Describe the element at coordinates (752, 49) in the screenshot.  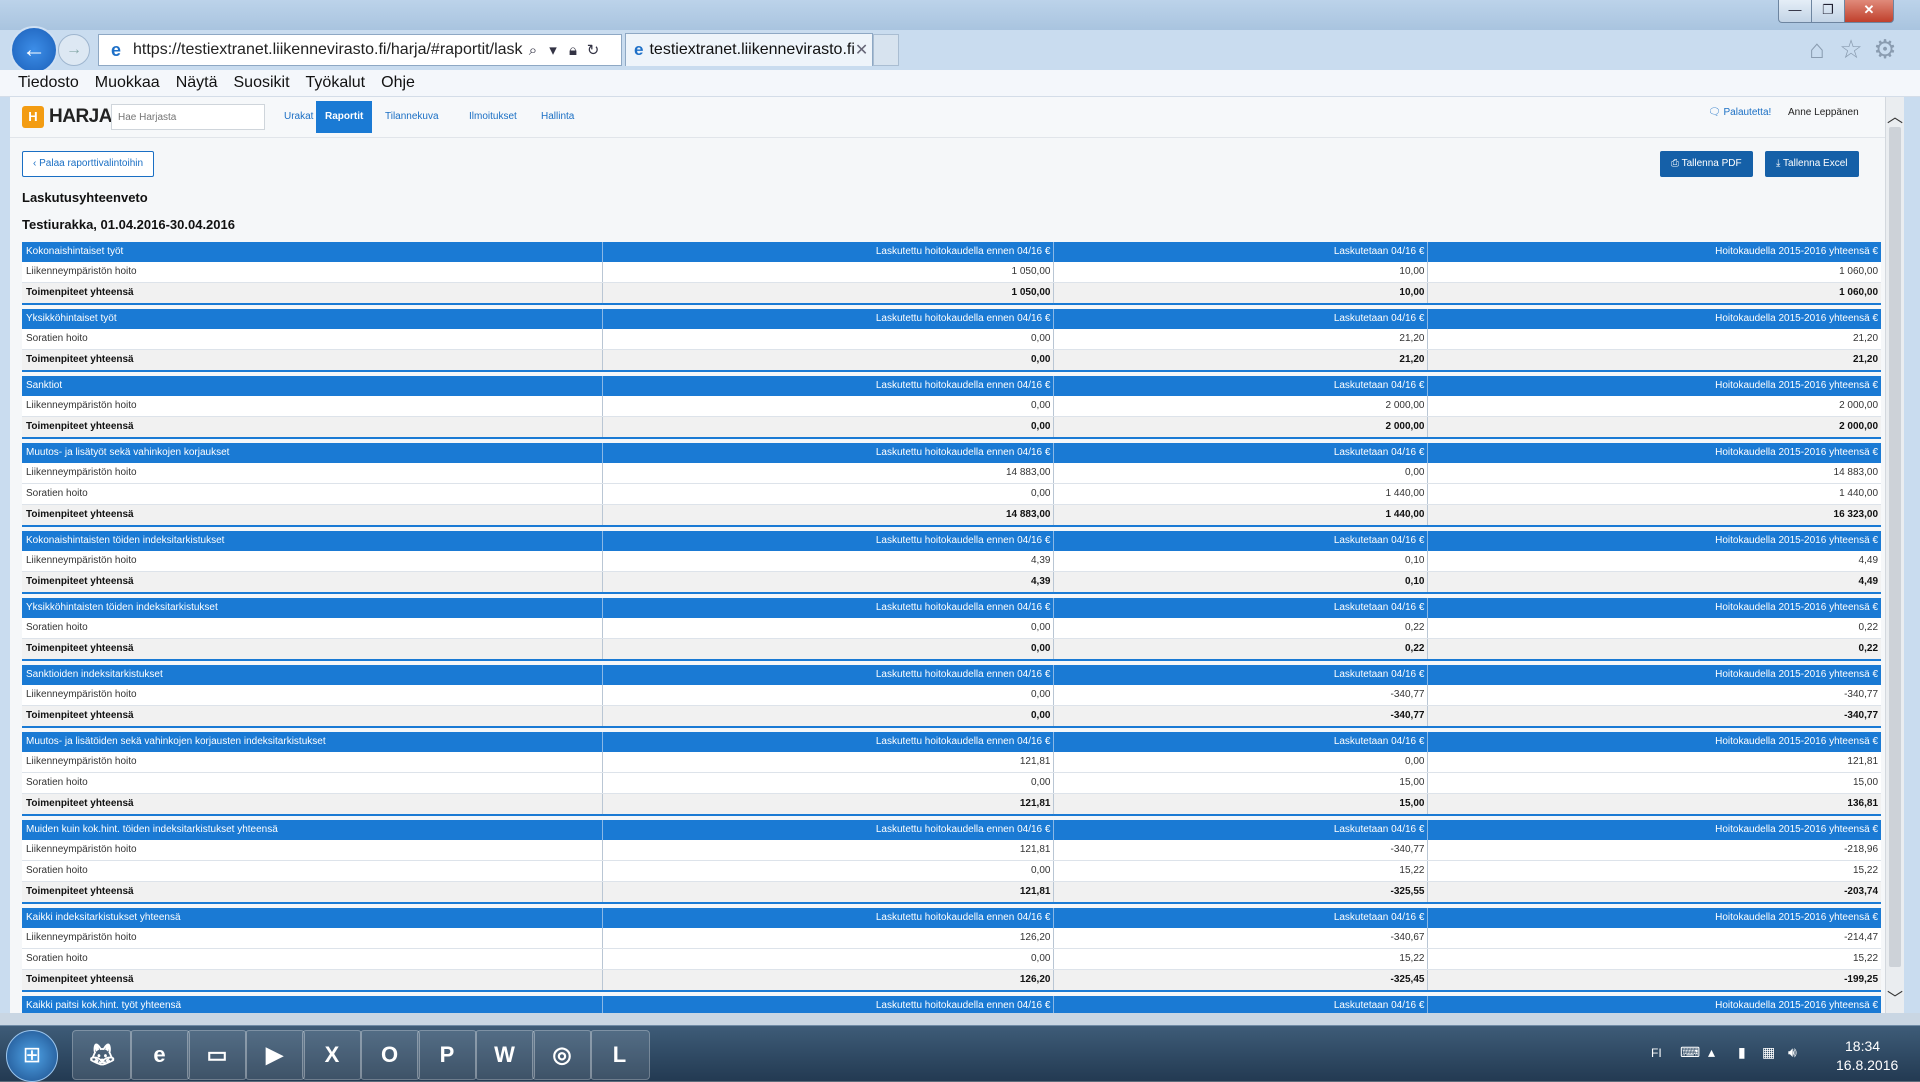
I see `tab-title: testiextranet.liikennevirasto.fi` at that location.